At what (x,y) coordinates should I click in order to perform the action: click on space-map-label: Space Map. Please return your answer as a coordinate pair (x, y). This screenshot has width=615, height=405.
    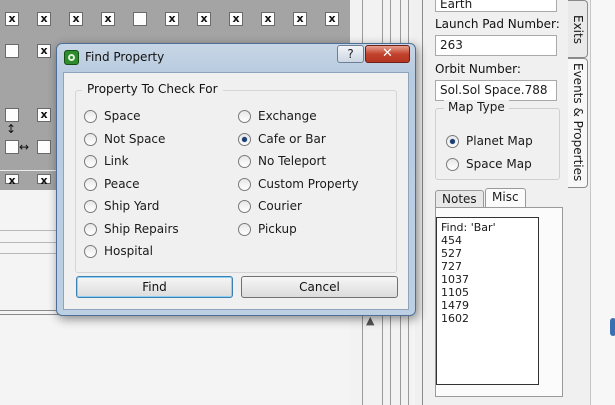
    Looking at the image, I should click on (499, 164).